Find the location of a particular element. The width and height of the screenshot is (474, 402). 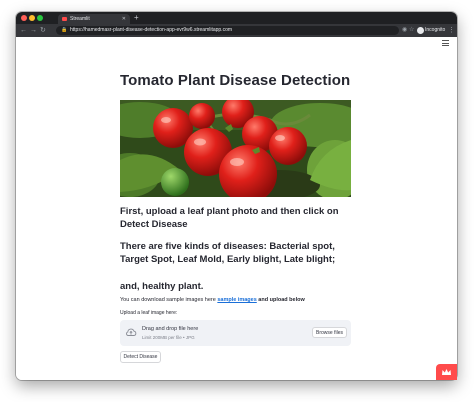

detect-disease-button: Detect Disease is located at coordinates (140, 357).